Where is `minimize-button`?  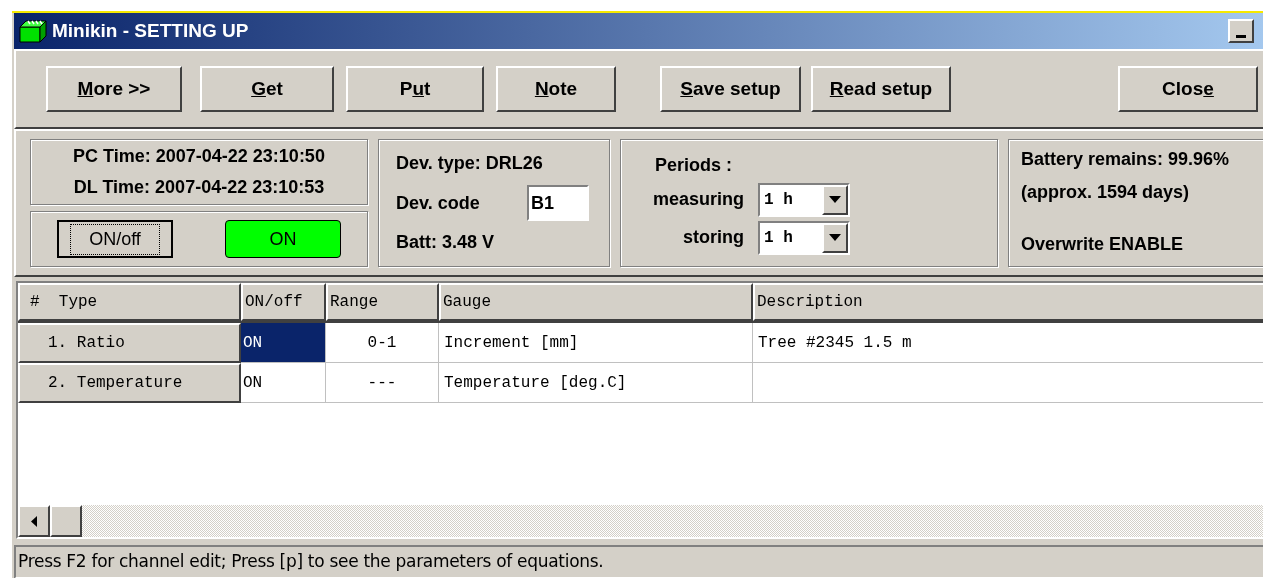
minimize-button is located at coordinates (1241, 31).